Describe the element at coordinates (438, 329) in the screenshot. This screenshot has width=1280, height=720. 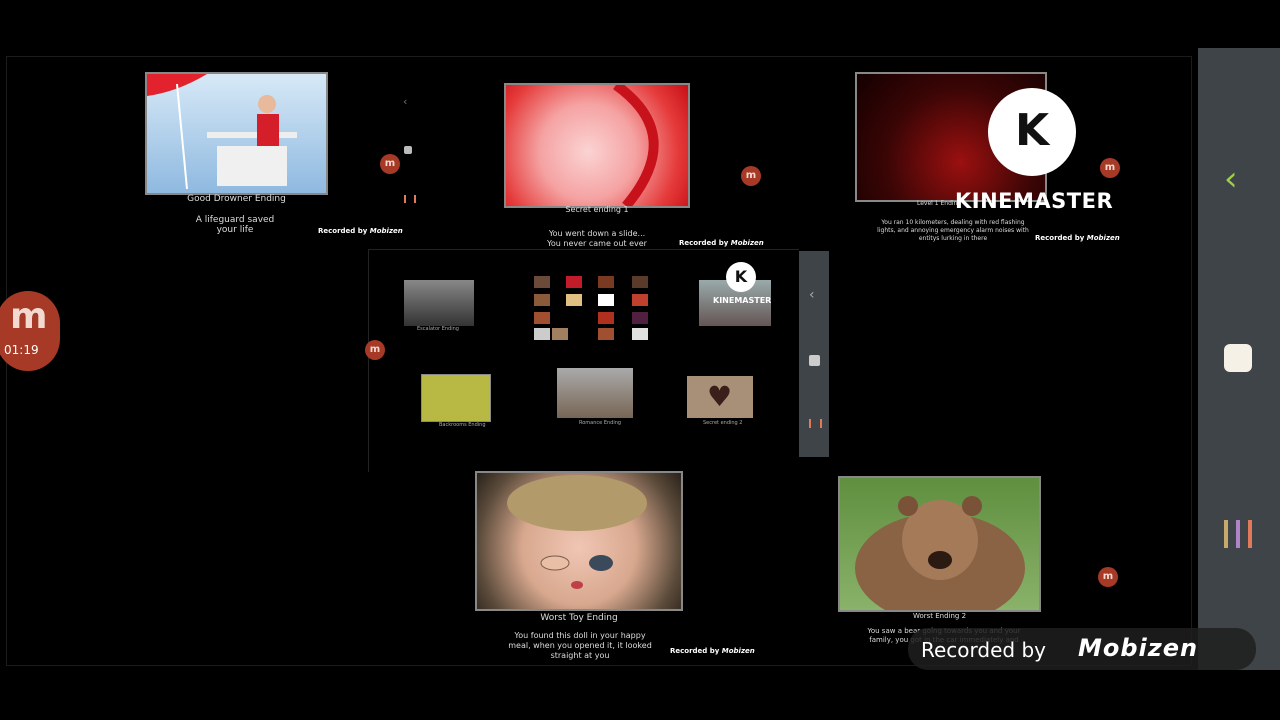
I see `escalator-caption: Escalator Ending` at that location.